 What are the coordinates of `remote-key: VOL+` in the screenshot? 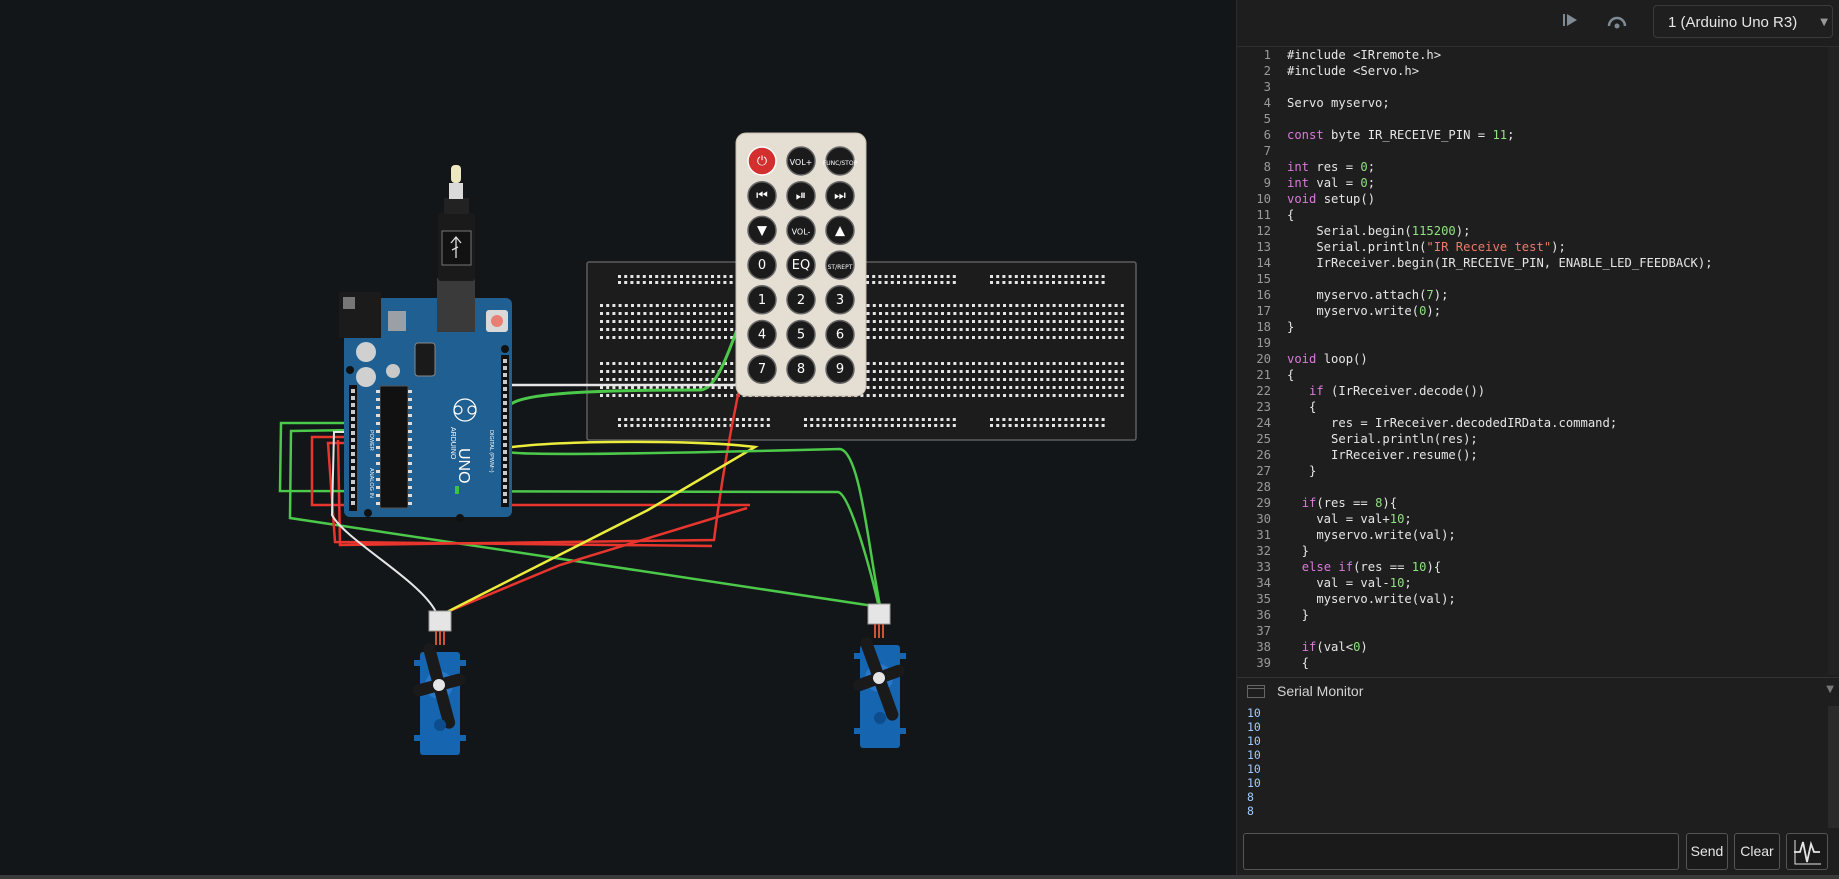 It's located at (801, 161).